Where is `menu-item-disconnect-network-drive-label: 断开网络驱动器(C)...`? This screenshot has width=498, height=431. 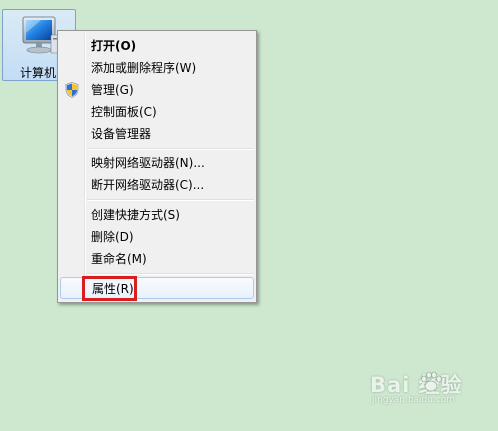 menu-item-disconnect-network-drive-label: 断开网络驱动器(C)... is located at coordinates (148, 185).